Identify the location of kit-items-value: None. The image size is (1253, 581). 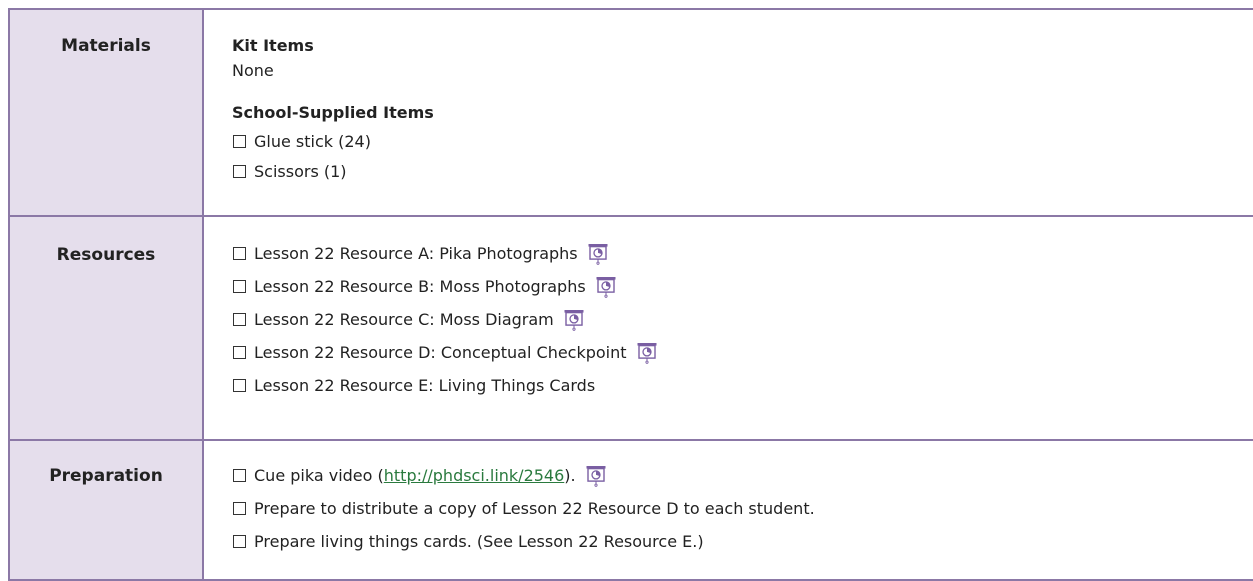
(253, 70).